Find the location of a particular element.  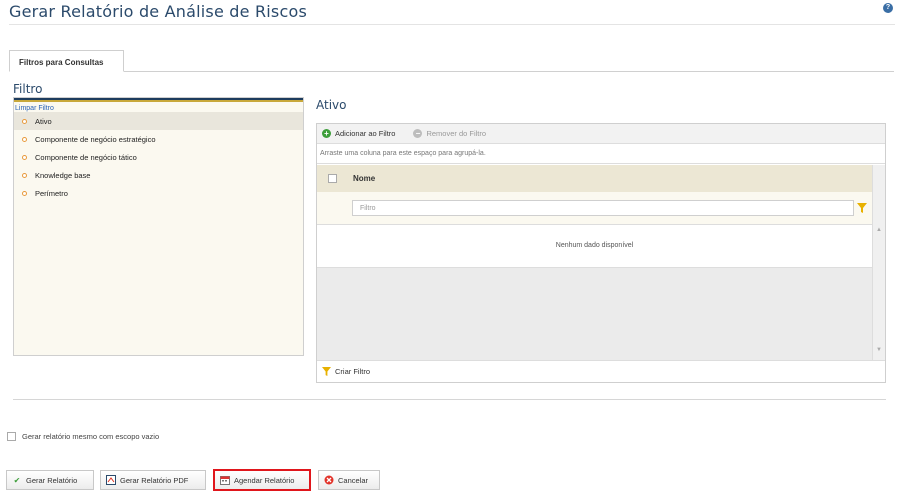

schedule-report-button: Agendar Relatório is located at coordinates (262, 480).